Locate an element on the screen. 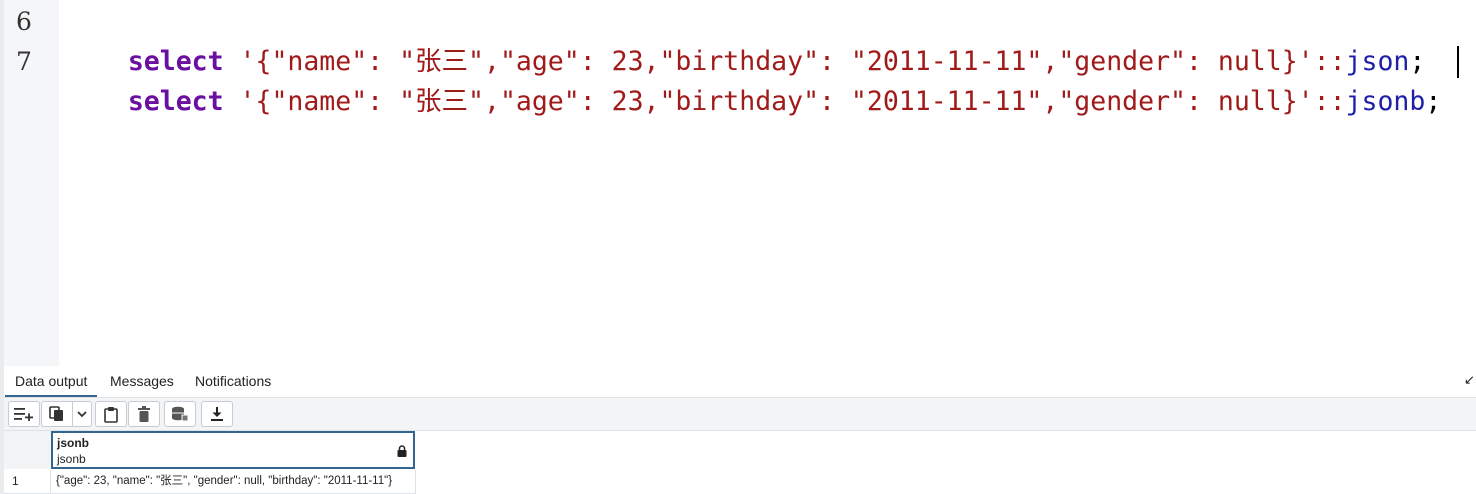 This screenshot has width=1476, height=494. sql-keyword: select is located at coordinates (175, 101).